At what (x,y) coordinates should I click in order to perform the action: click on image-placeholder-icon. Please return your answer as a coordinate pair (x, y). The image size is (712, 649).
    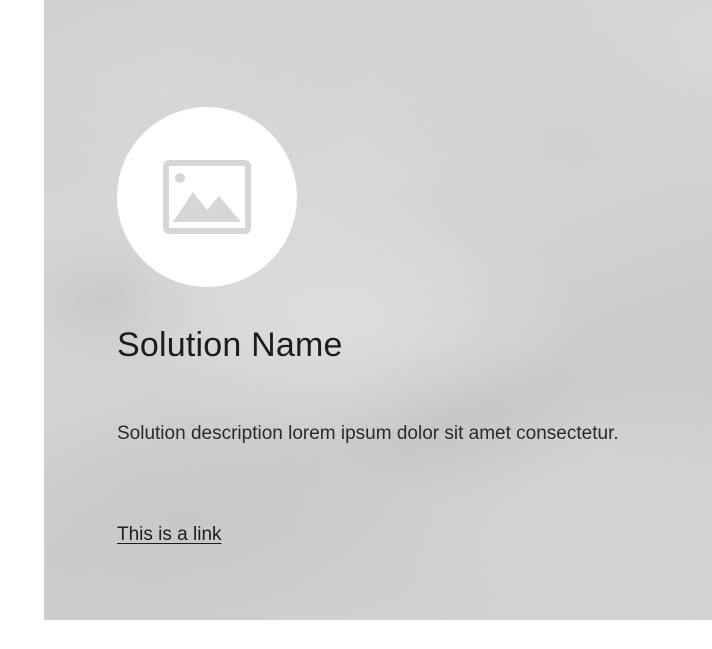
    Looking at the image, I should click on (207, 197).